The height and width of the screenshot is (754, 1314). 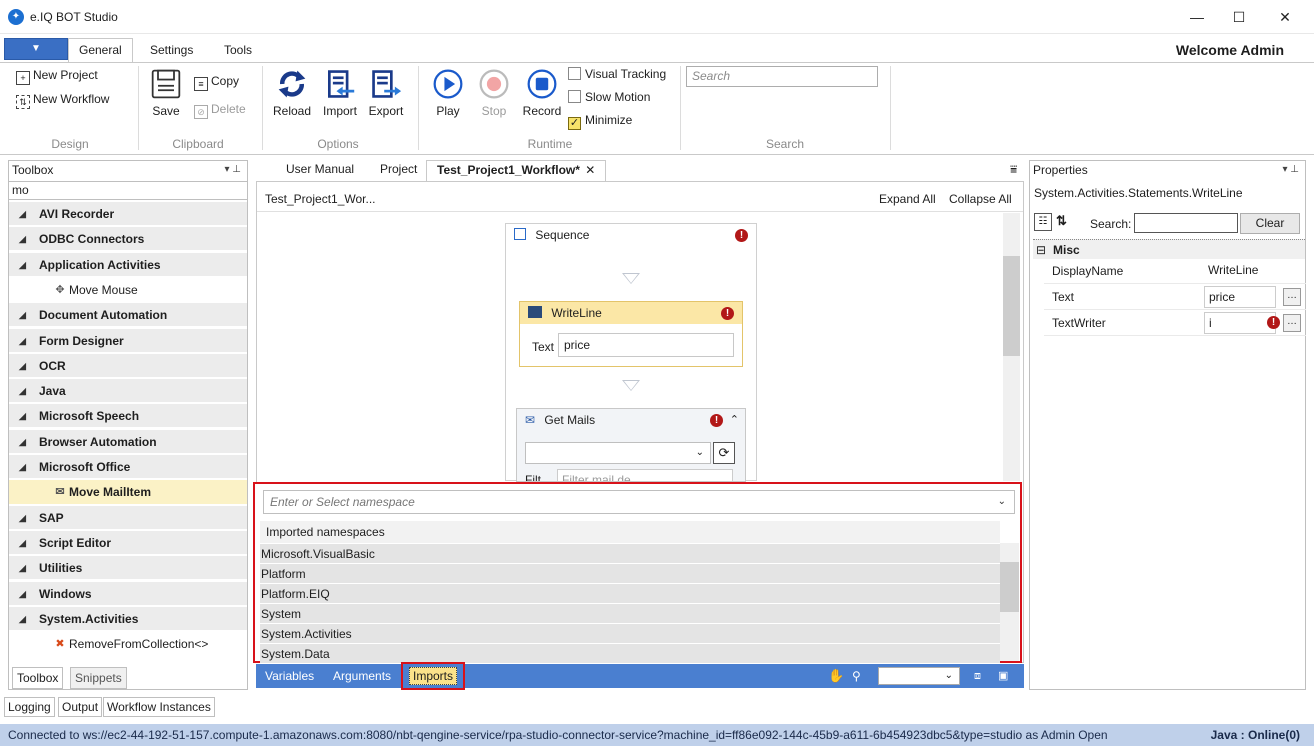 What do you see at coordinates (433, 676) in the screenshot?
I see `imports-tab: Imports` at bounding box center [433, 676].